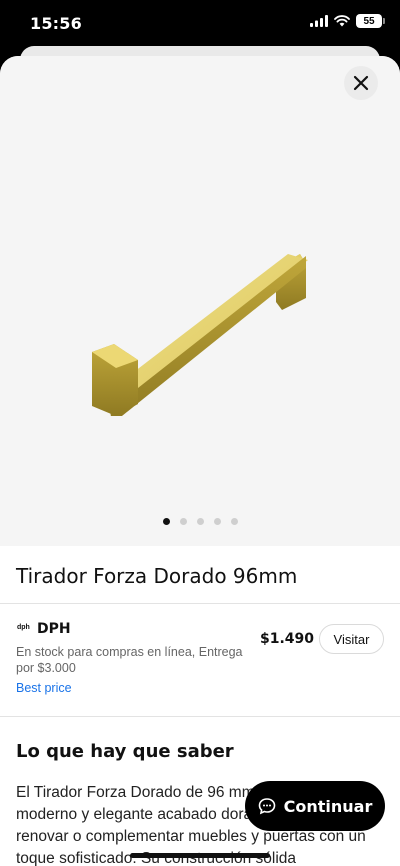  I want to click on status-bar: 15:56 55, so click(200, 24).